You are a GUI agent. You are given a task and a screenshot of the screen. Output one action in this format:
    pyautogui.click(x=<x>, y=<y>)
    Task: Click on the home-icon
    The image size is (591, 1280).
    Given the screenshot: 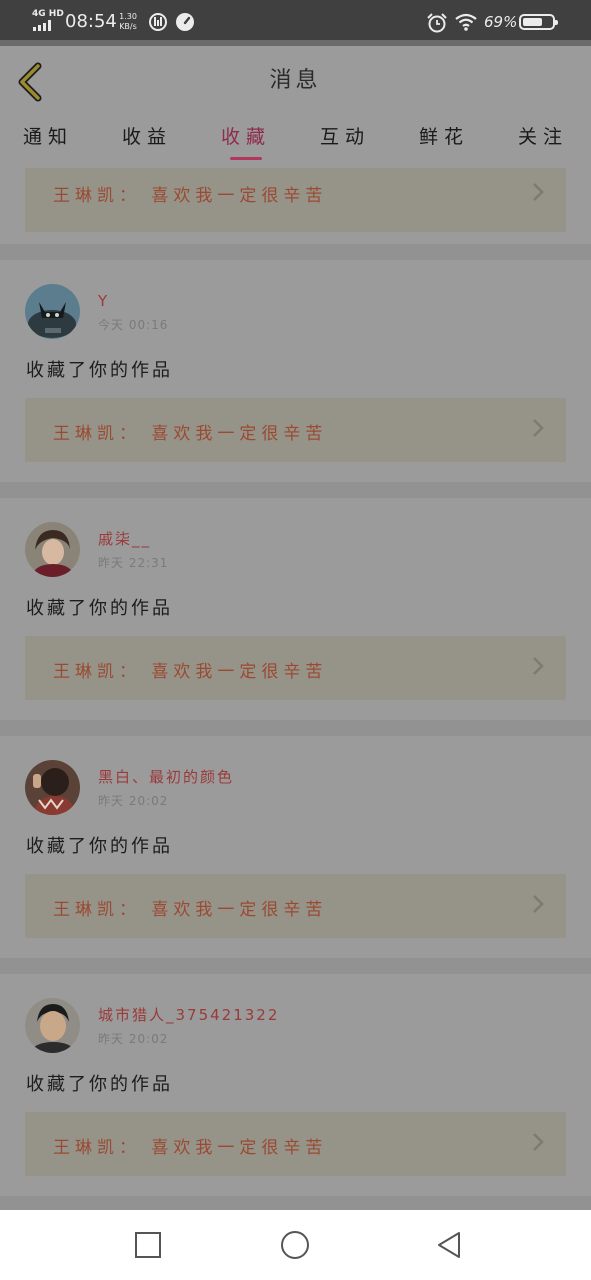 What is the action you would take?
    pyautogui.click(x=295, y=1245)
    